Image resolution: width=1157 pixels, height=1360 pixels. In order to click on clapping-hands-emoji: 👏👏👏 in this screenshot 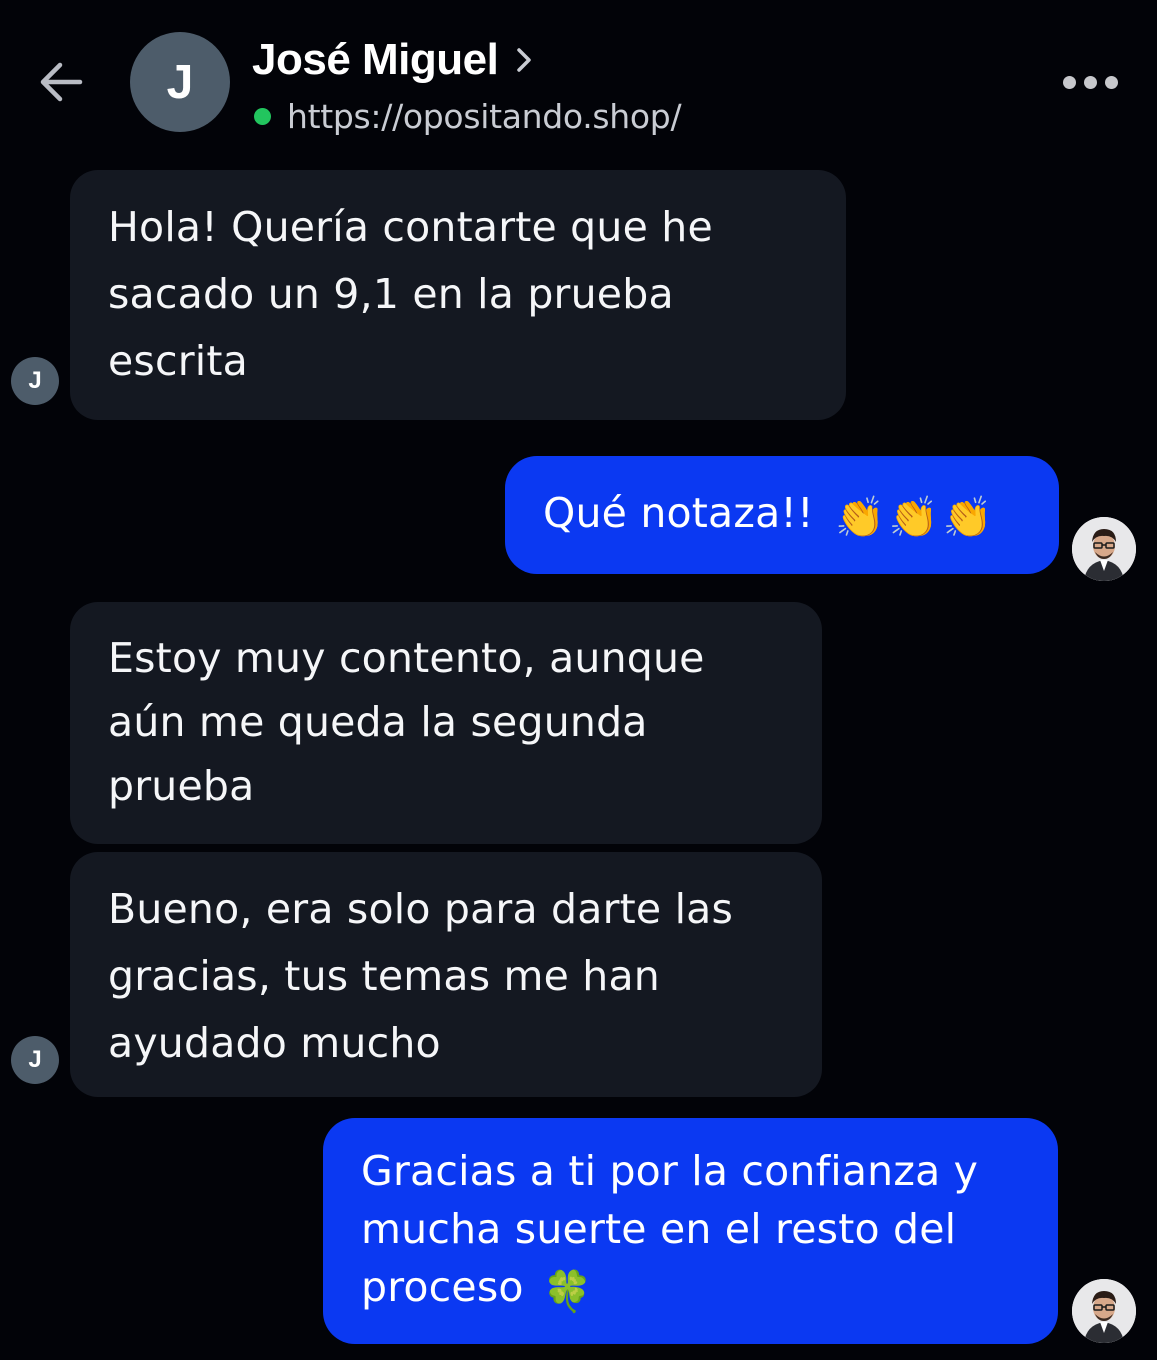, I will do `click(915, 518)`.